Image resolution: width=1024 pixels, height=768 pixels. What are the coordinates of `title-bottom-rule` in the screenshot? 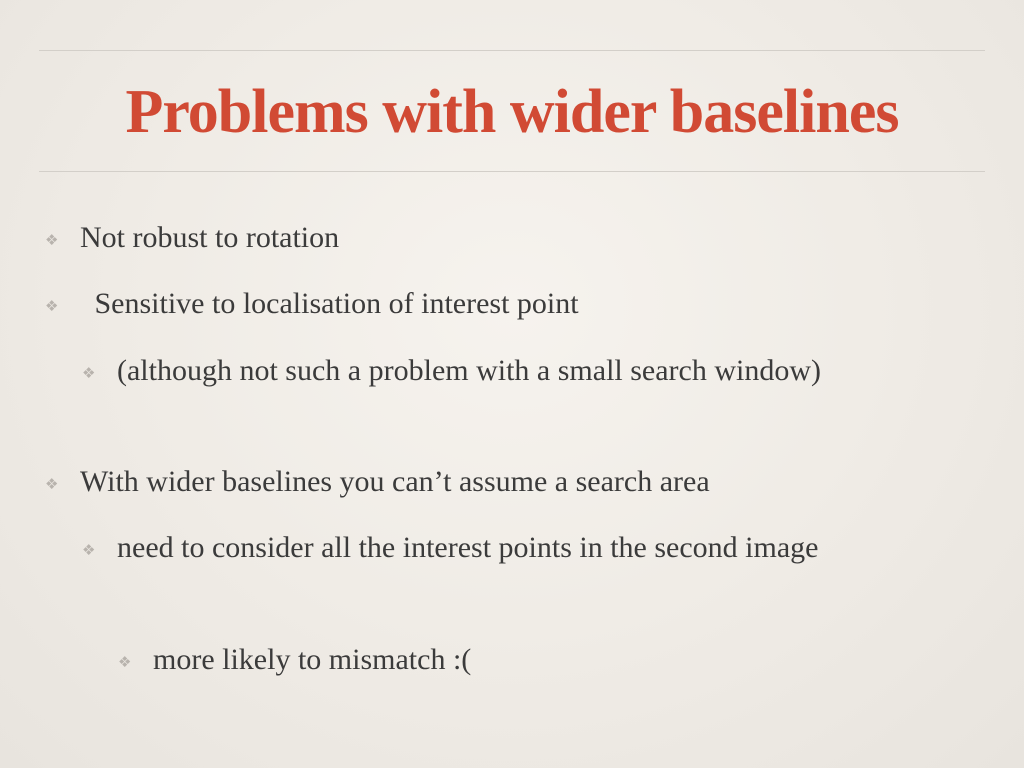 It's located at (512, 171).